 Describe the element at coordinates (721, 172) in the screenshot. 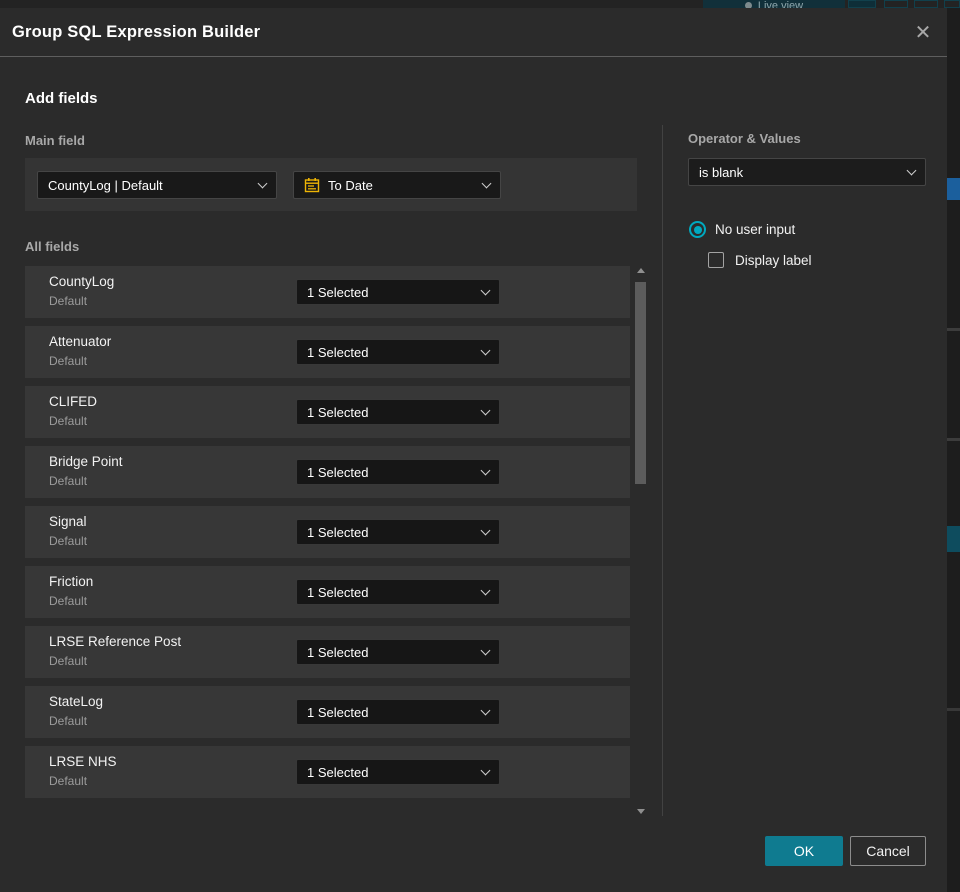

I see `operator-dropdown-value: is blank` at that location.